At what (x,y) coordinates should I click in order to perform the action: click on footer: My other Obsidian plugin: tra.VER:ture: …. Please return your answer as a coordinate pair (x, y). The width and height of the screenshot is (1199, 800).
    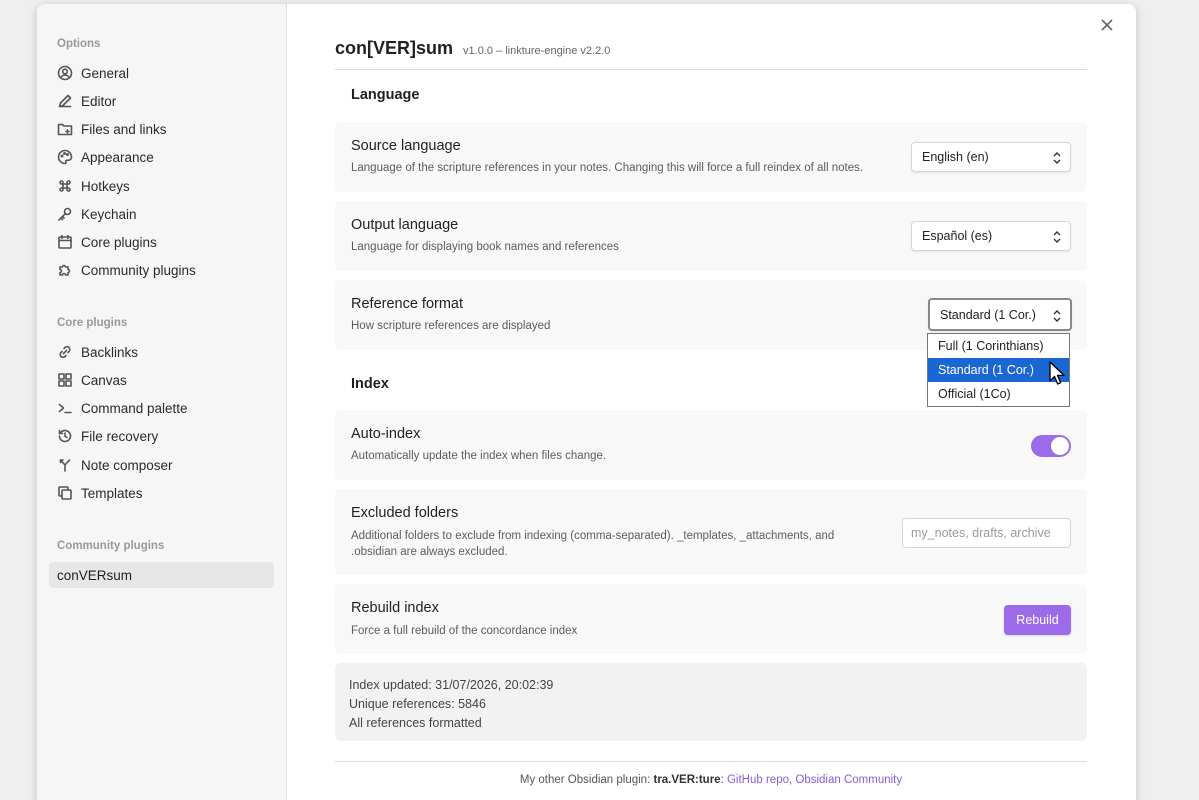
    Looking at the image, I should click on (711, 780).